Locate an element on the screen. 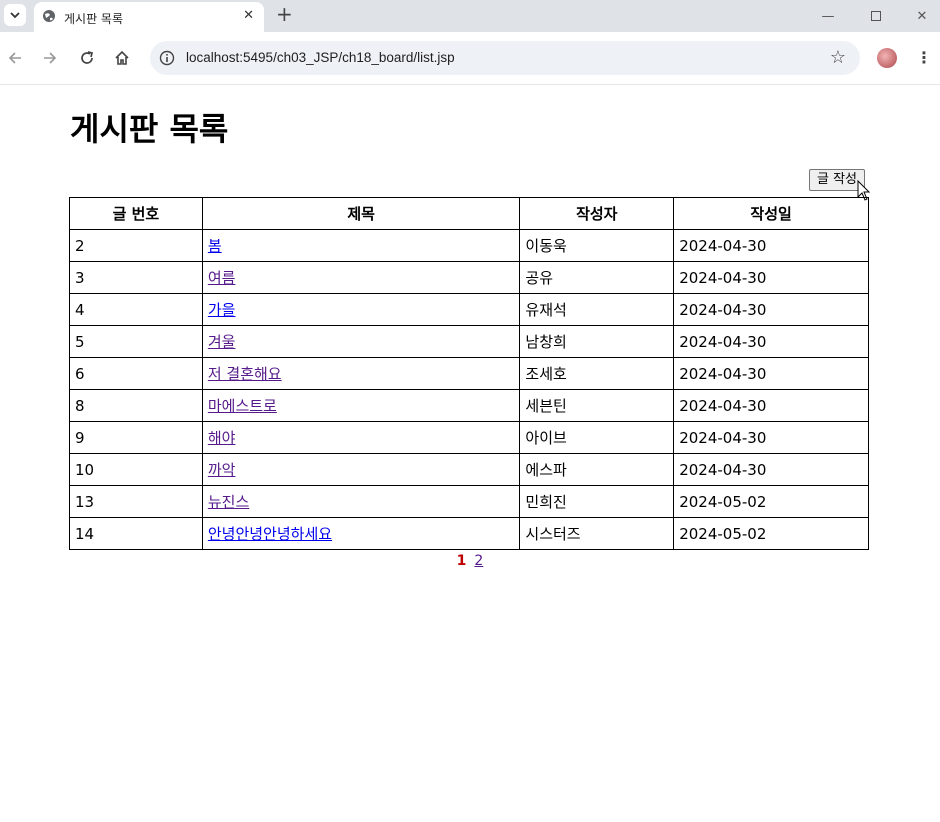 The height and width of the screenshot is (822, 940). post-author: 민희진 is located at coordinates (597, 501).